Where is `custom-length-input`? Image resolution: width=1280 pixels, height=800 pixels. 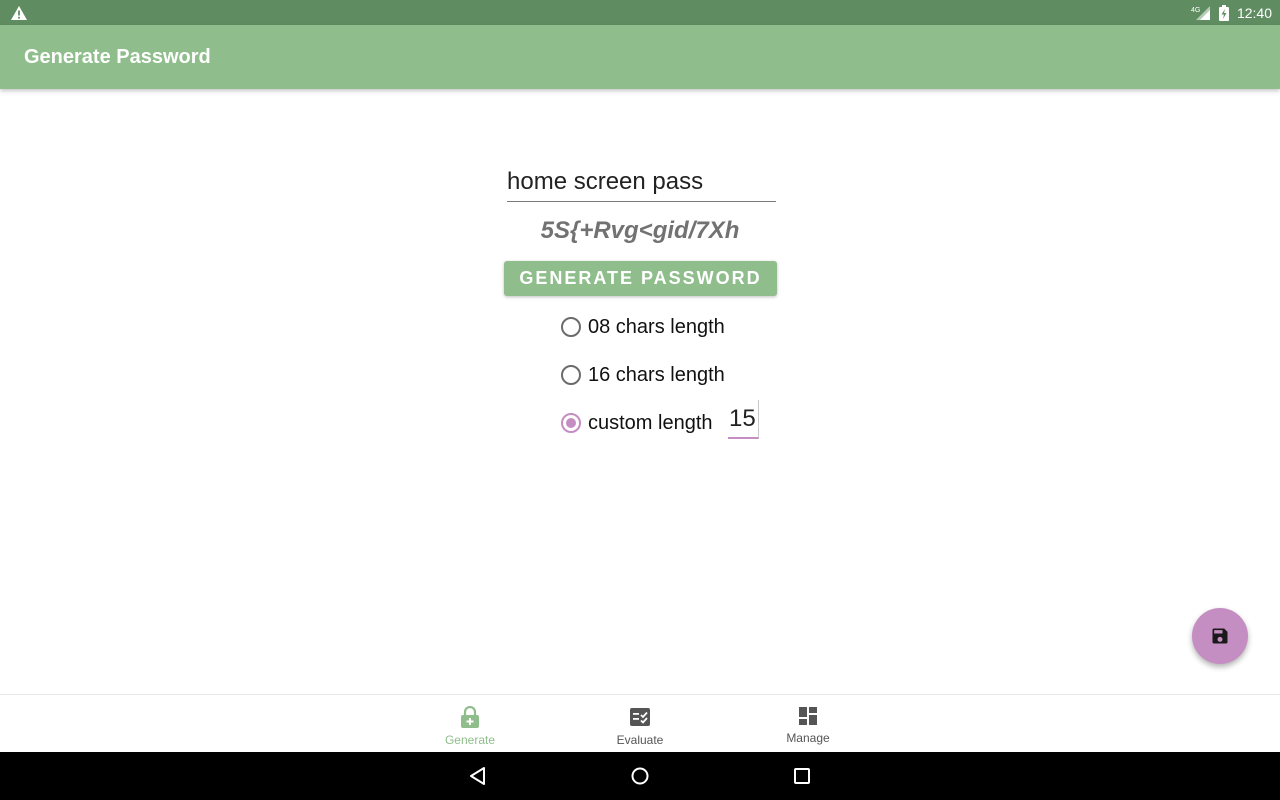
custom-length-input is located at coordinates (743, 419).